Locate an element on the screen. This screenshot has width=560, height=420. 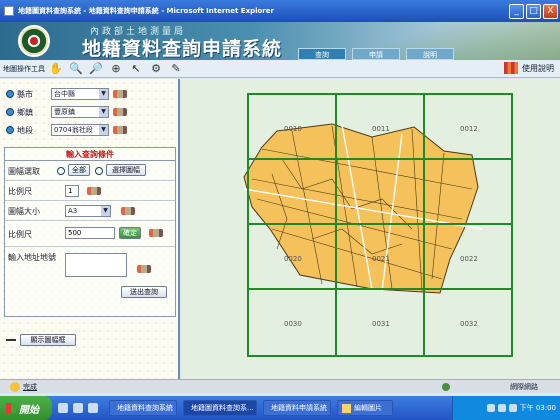
town-select: 豐原鎮 ▼ is located at coordinates (80, 112).